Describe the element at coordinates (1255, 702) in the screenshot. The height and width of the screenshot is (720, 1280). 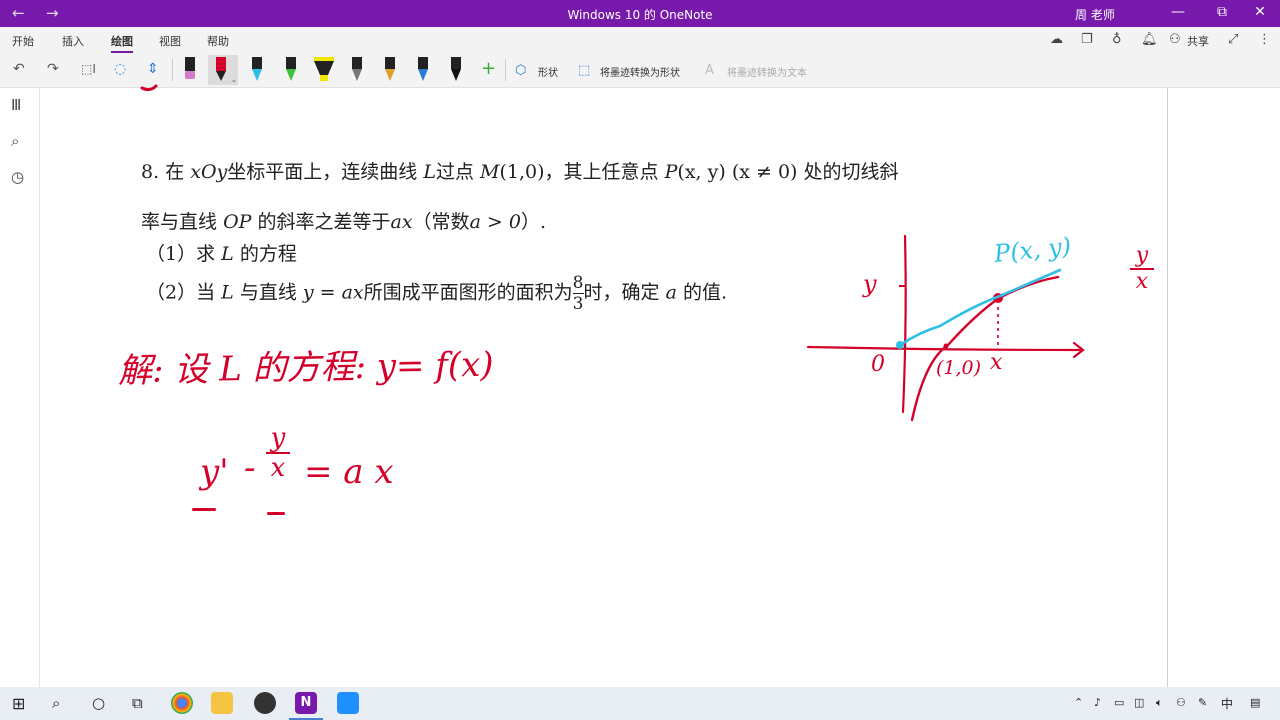
I see `notification-icon: ▤` at that location.